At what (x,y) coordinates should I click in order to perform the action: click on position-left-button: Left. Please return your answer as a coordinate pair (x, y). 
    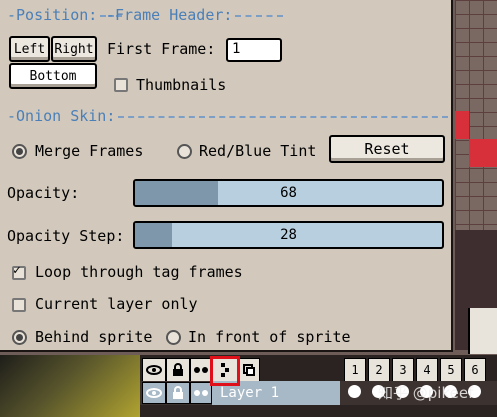
    Looking at the image, I should click on (29, 49).